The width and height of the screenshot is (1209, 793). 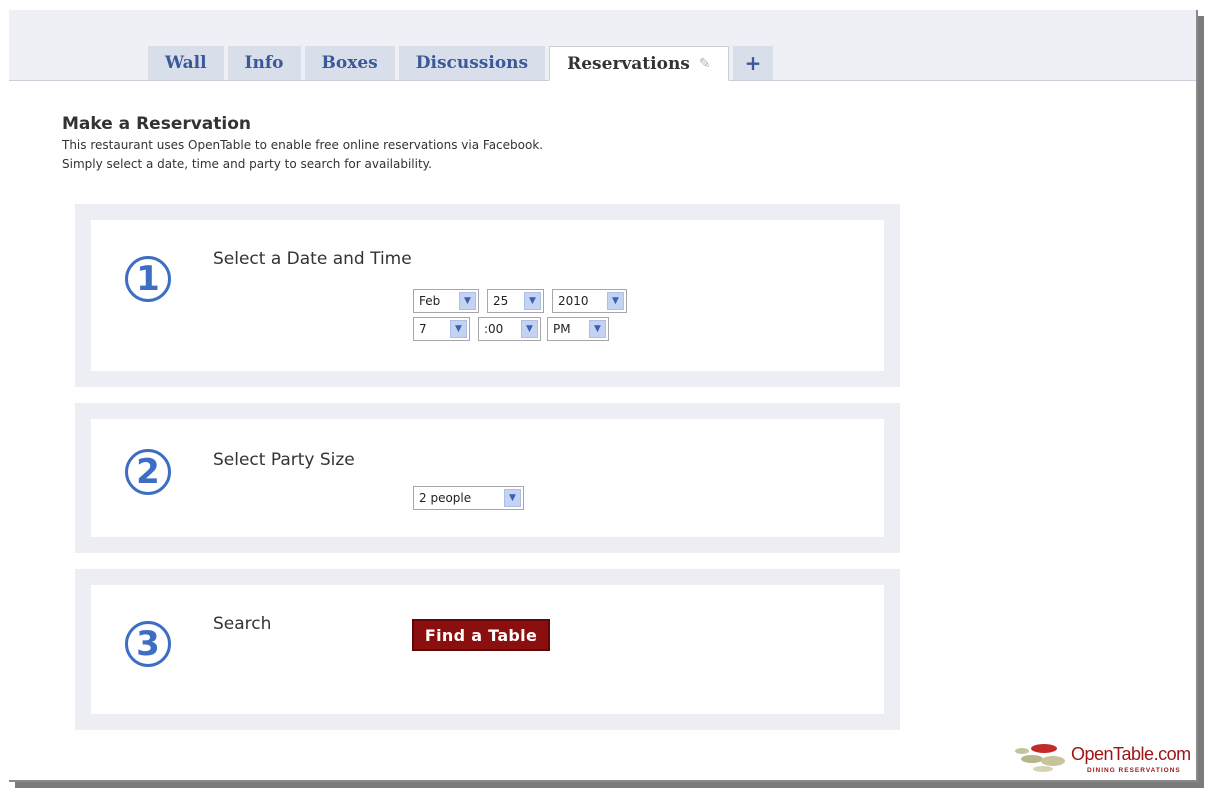 What do you see at coordinates (494, 329) in the screenshot?
I see `minute-value: :00` at bounding box center [494, 329].